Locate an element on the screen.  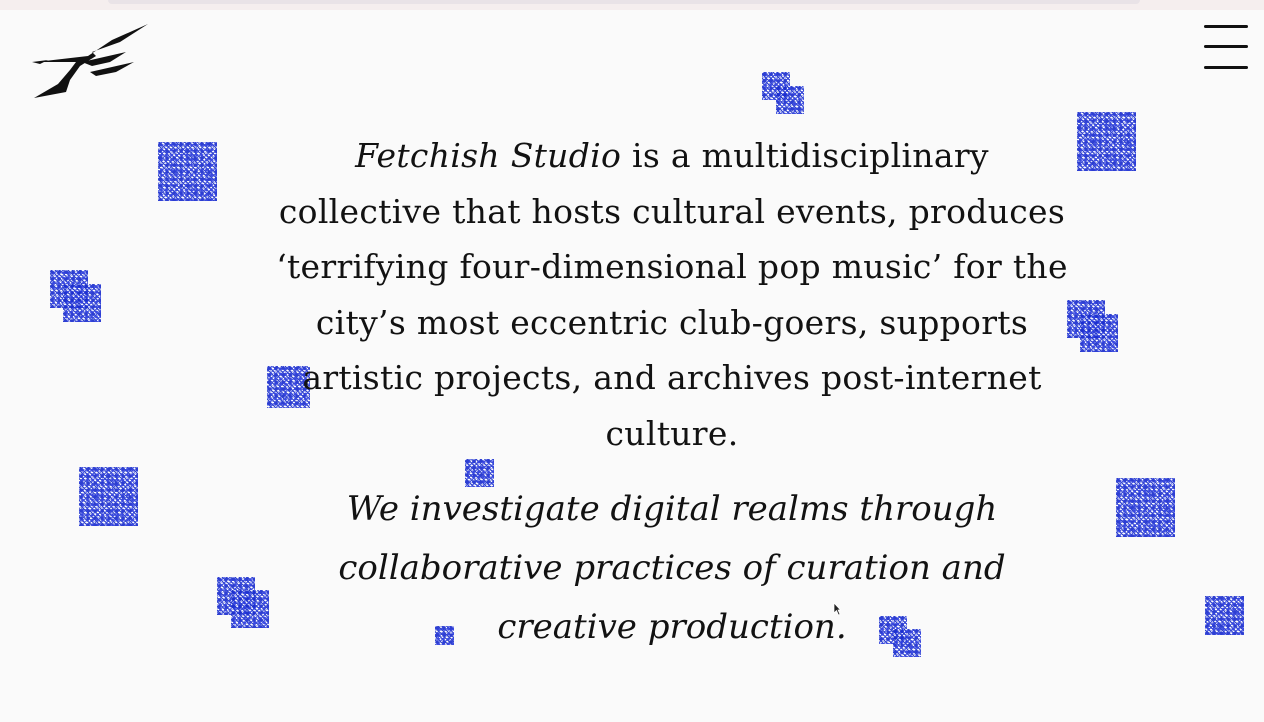
menu-line-top is located at coordinates (1226, 26).